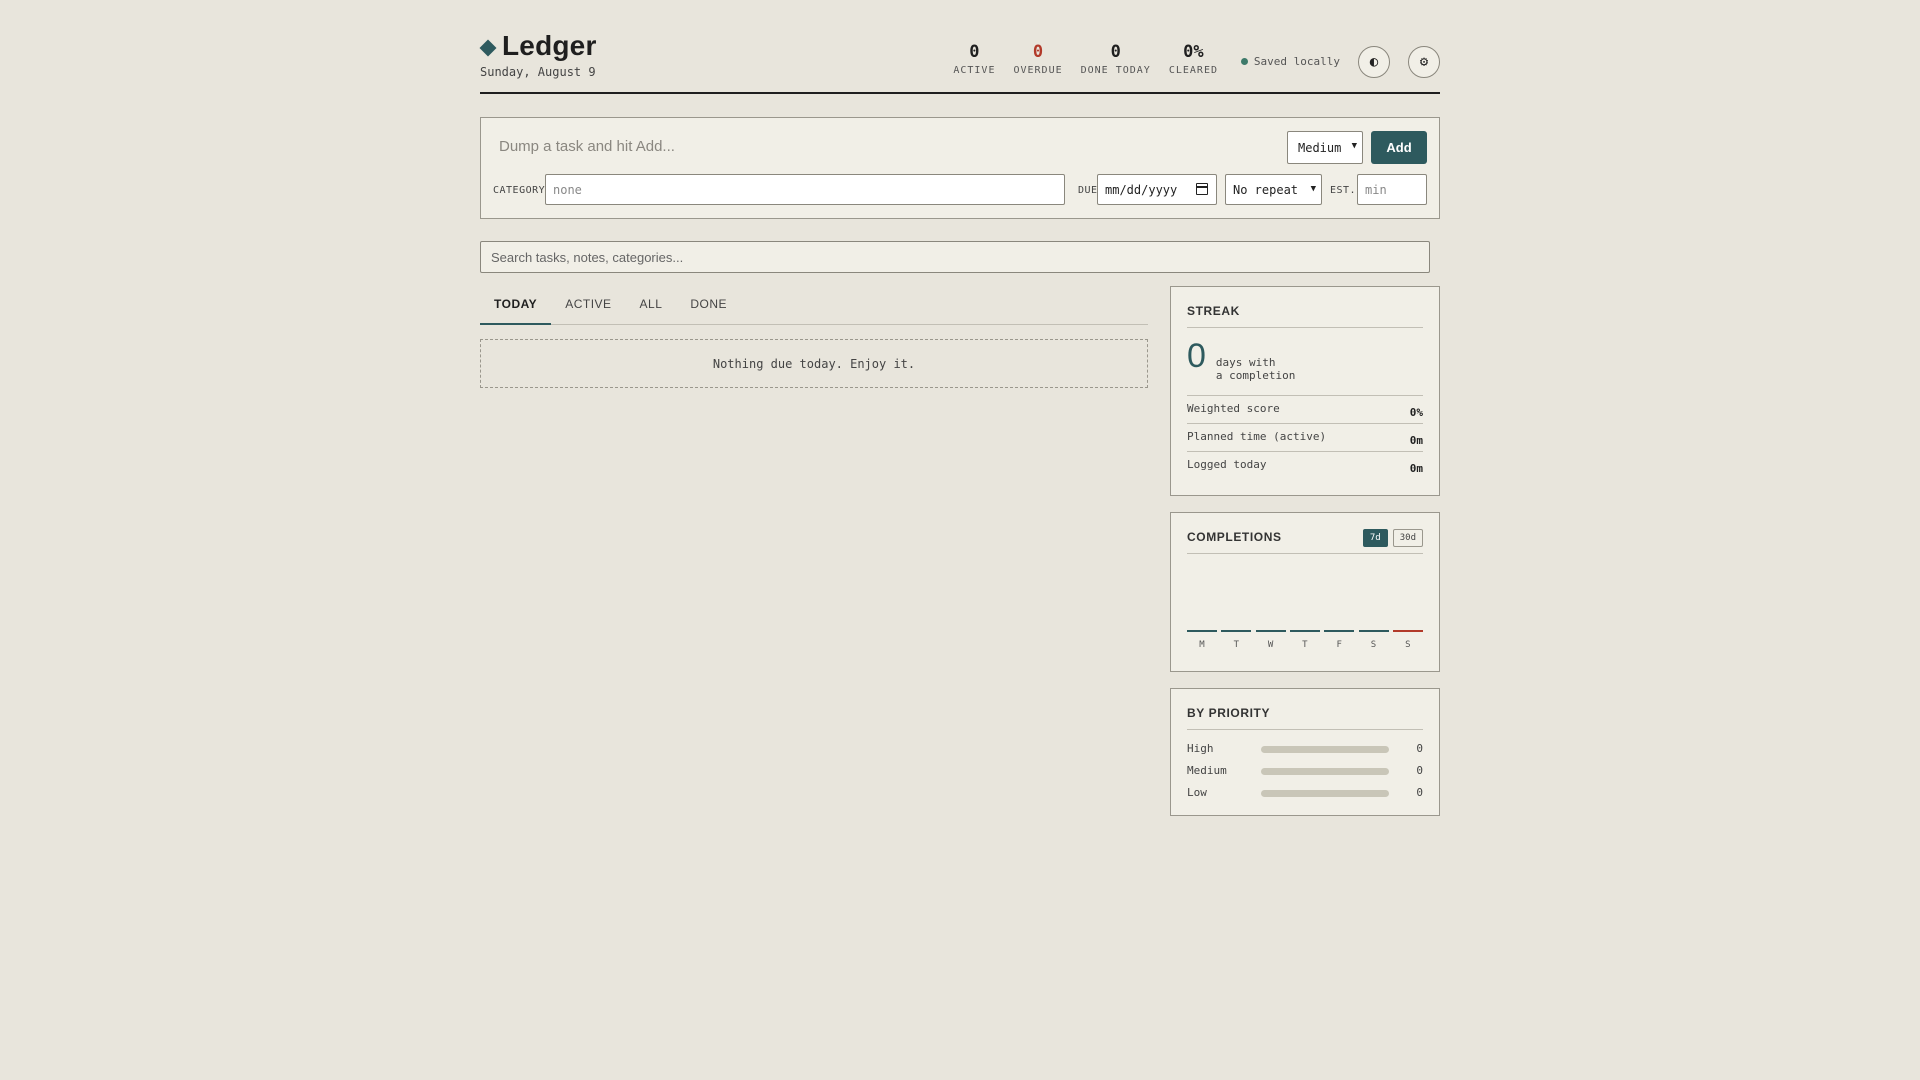 Image resolution: width=1920 pixels, height=1080 pixels. I want to click on metric-row: Logged today 0m, so click(1305, 466).